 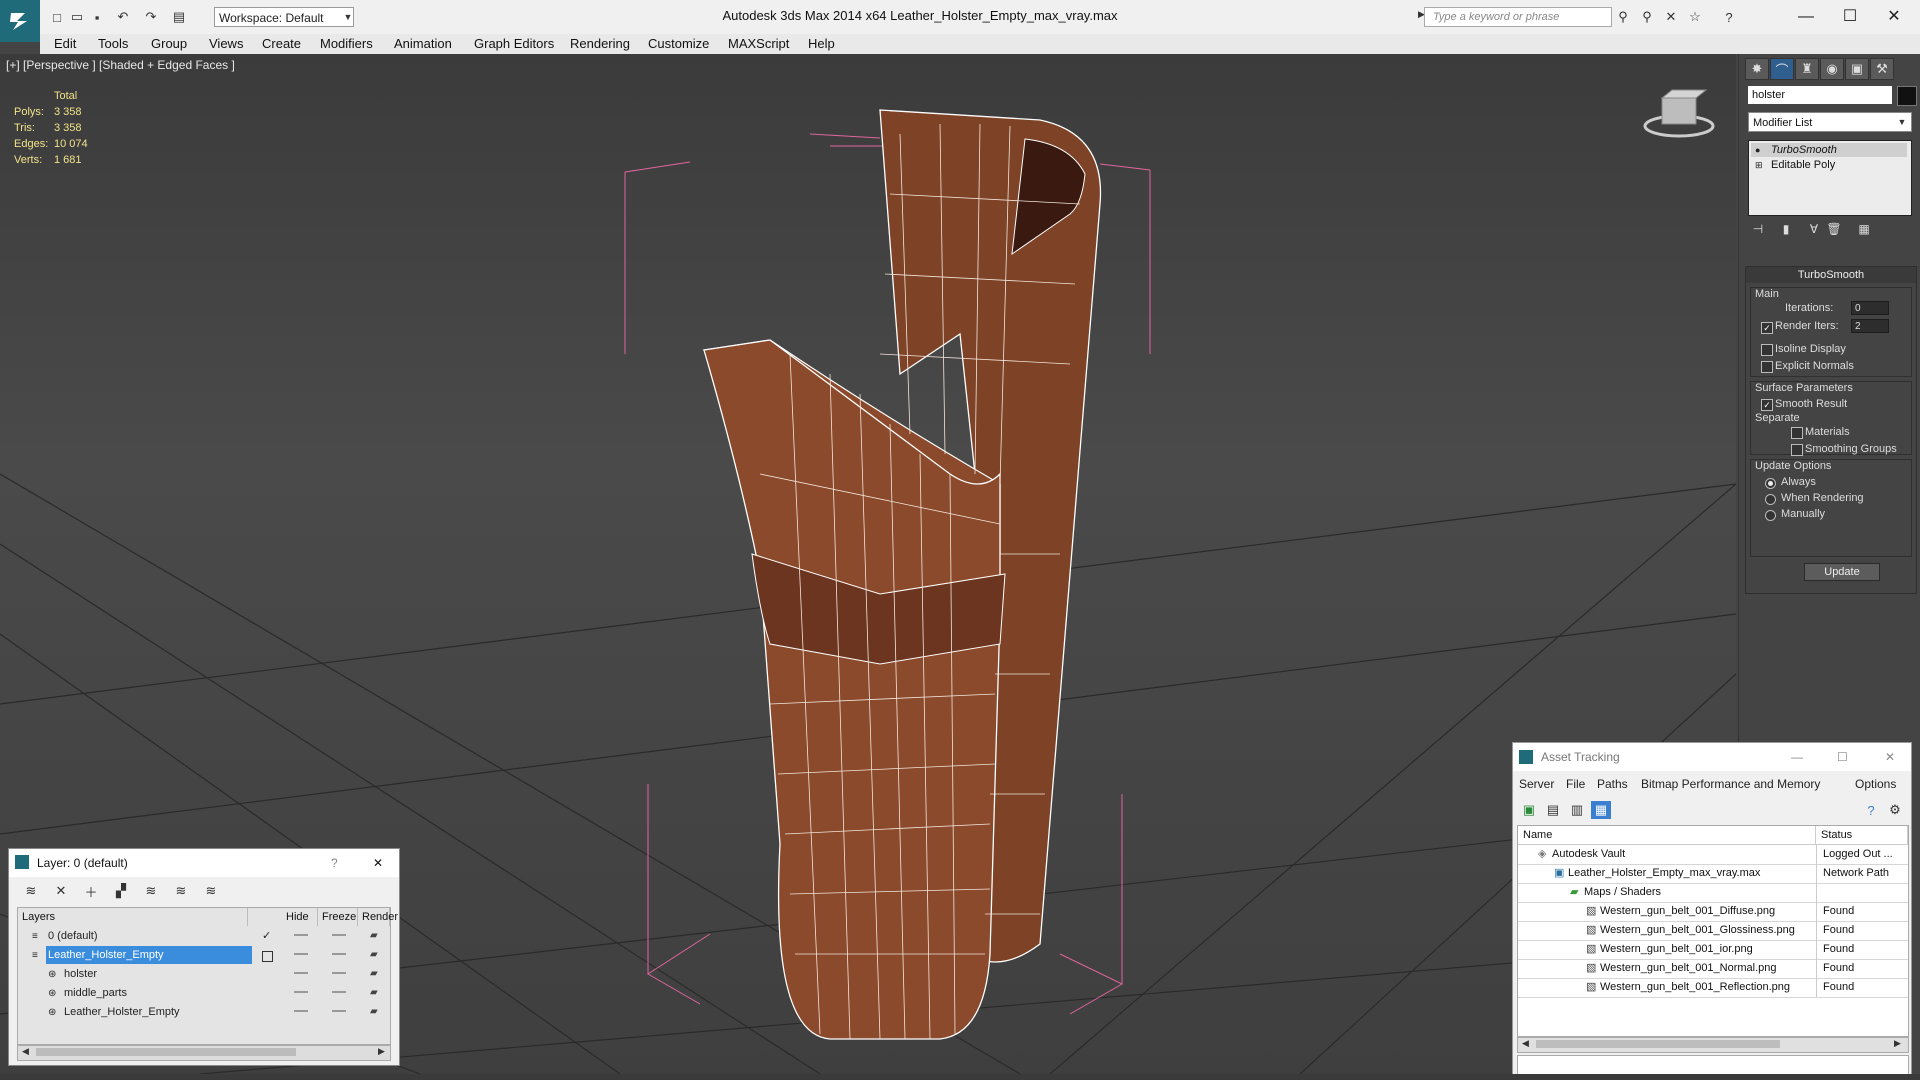 What do you see at coordinates (1536, 784) in the screenshot?
I see `asset-menu-server: Server` at bounding box center [1536, 784].